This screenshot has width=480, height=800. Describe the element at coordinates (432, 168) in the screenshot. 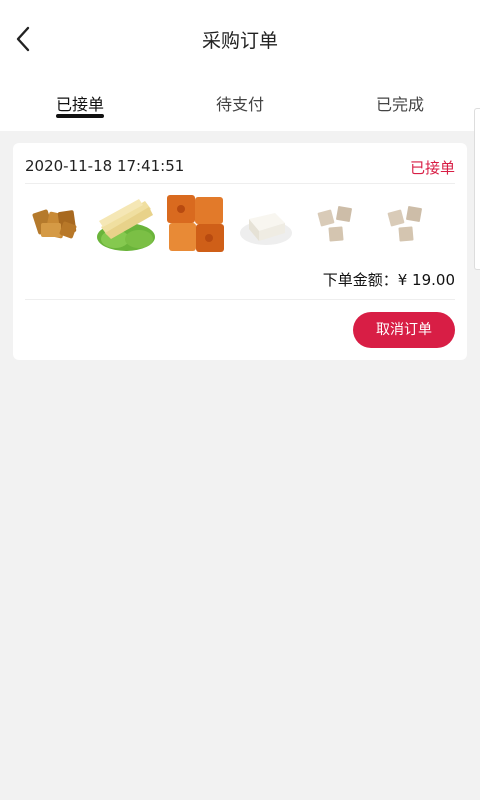

I see `order-status: 已接单` at that location.